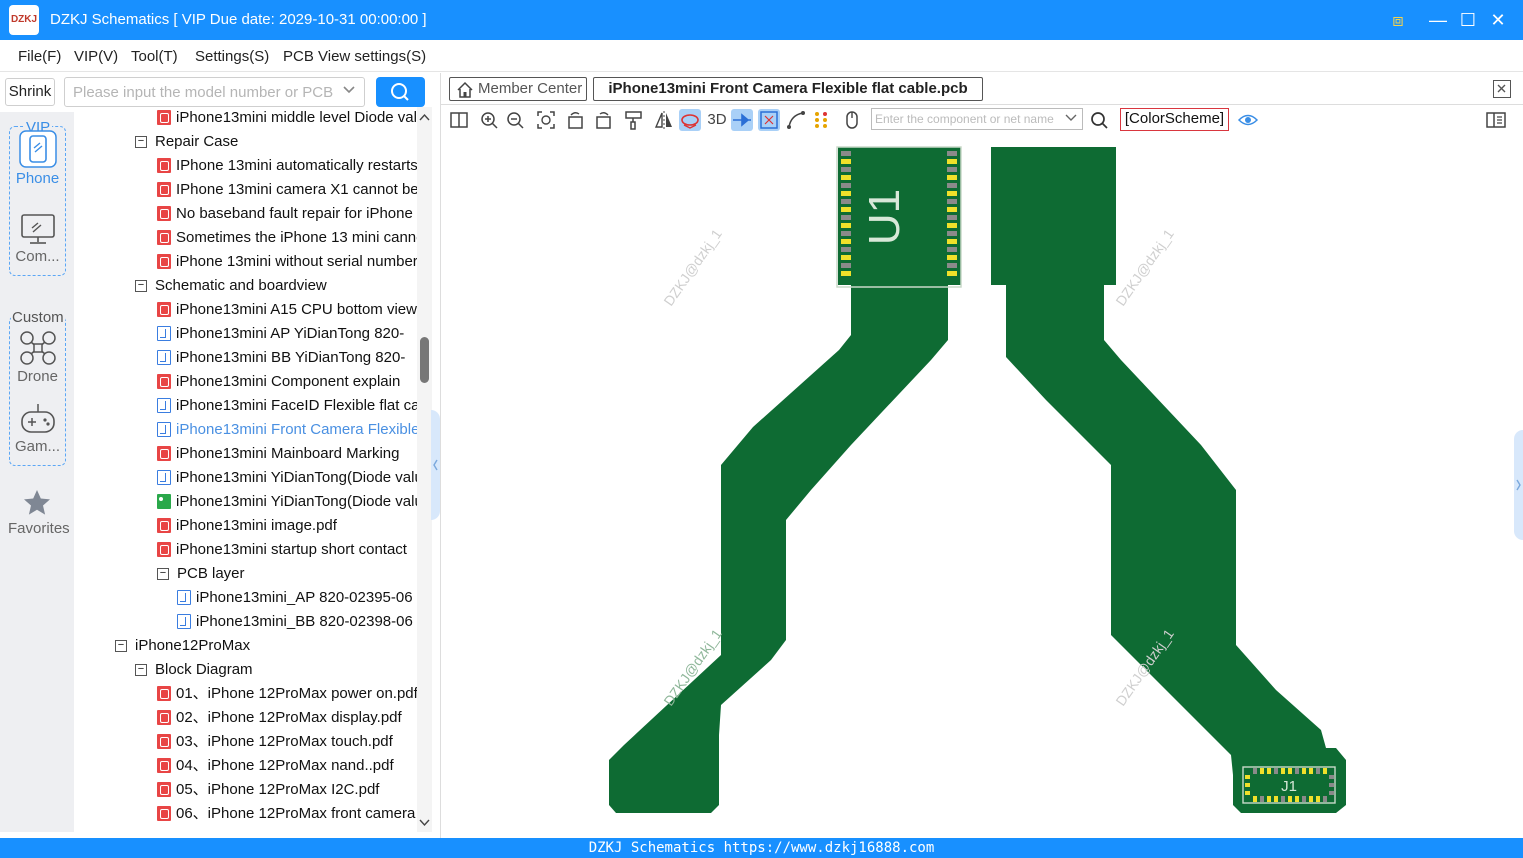  Describe the element at coordinates (275, 766) in the screenshot. I see `tree-file: 04、iPhone 12ProMax nand..pdf` at that location.